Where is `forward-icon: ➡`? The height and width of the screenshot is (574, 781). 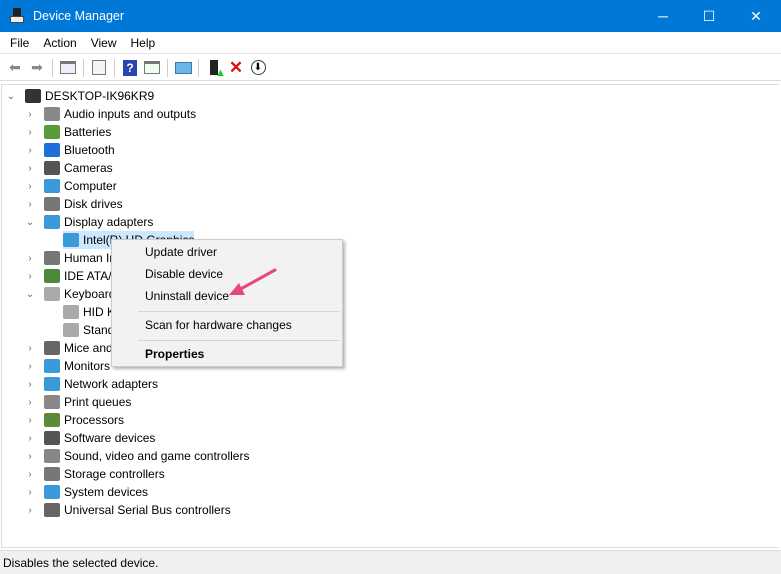
forward-icon: ➡ is located at coordinates (37, 68).